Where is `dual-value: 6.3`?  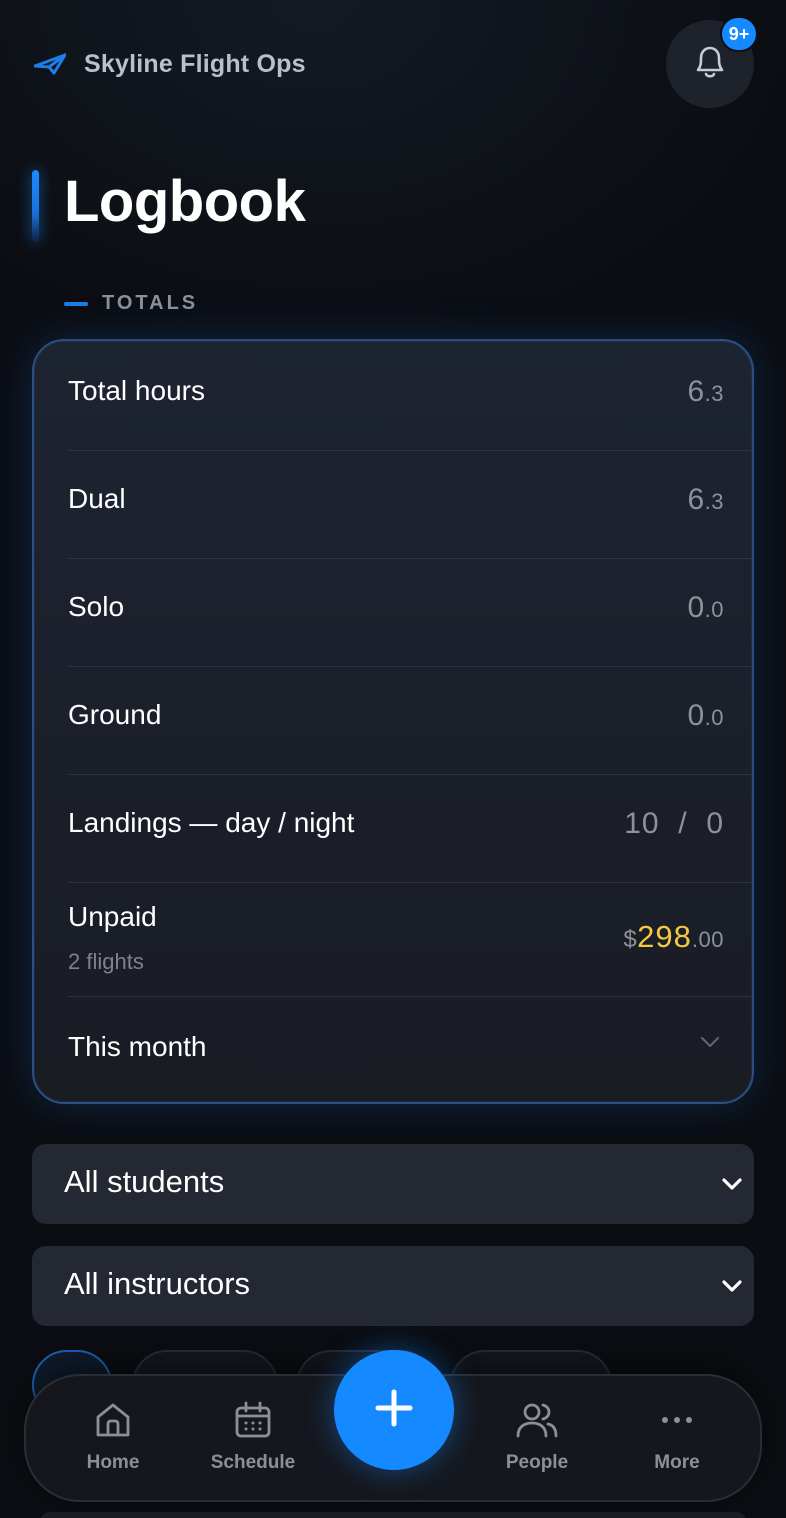 dual-value: 6.3 is located at coordinates (705, 500).